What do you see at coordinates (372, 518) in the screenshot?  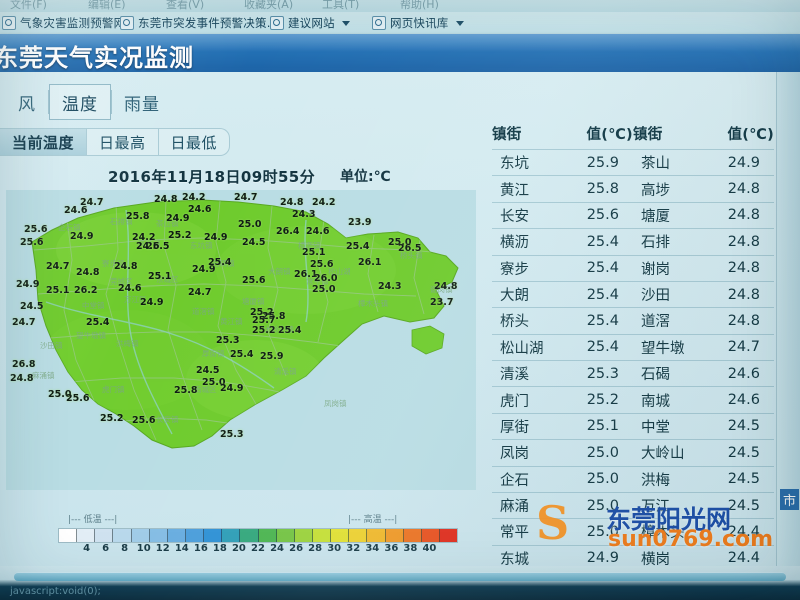 I see `legend-high-label: |--- 高温 ---|` at bounding box center [372, 518].